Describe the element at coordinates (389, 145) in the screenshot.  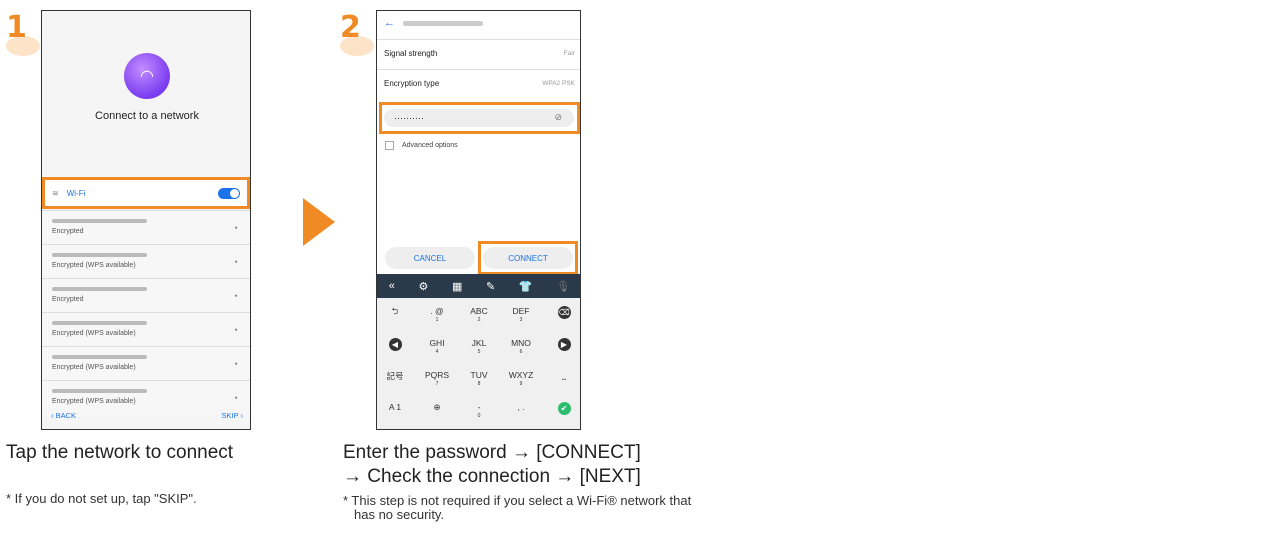
I see `advanced-checkbox` at that location.